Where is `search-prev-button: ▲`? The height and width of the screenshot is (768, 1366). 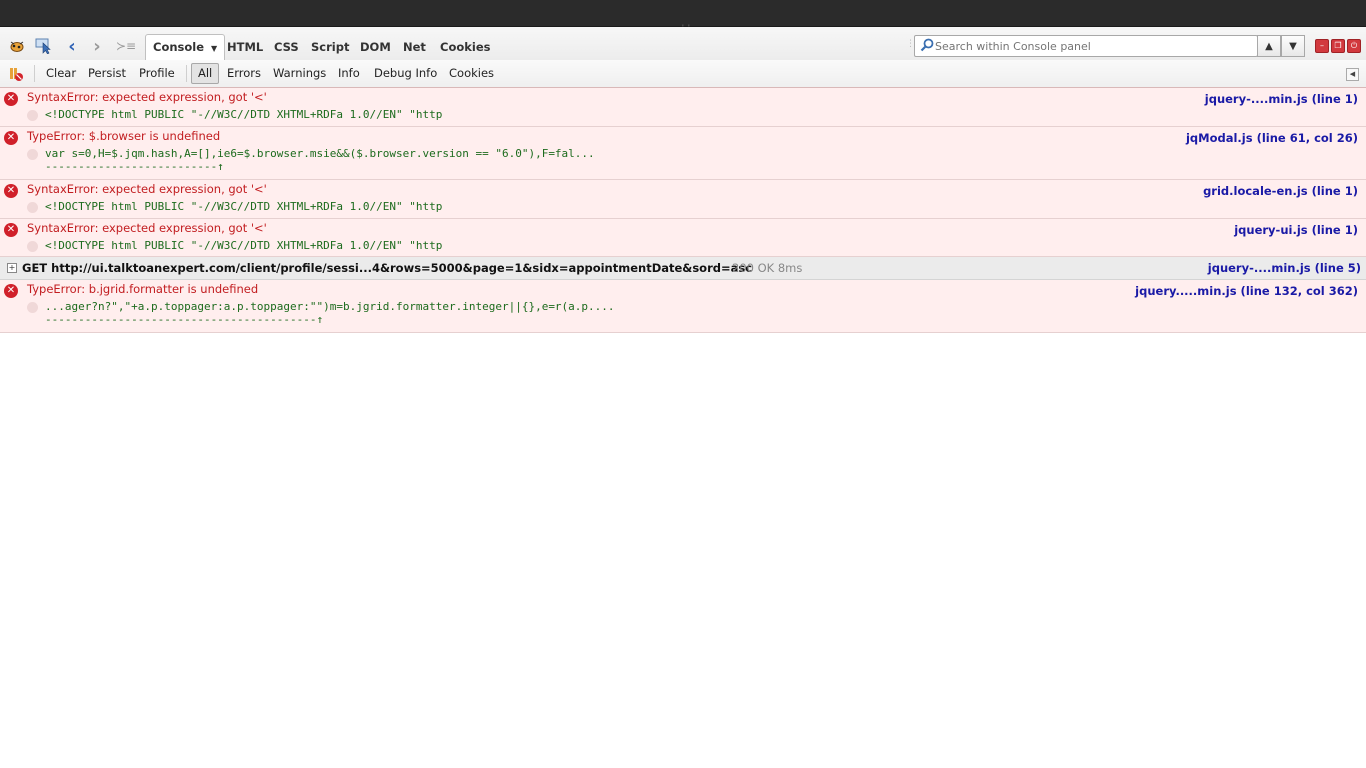
search-prev-button: ▲ is located at coordinates (1269, 46).